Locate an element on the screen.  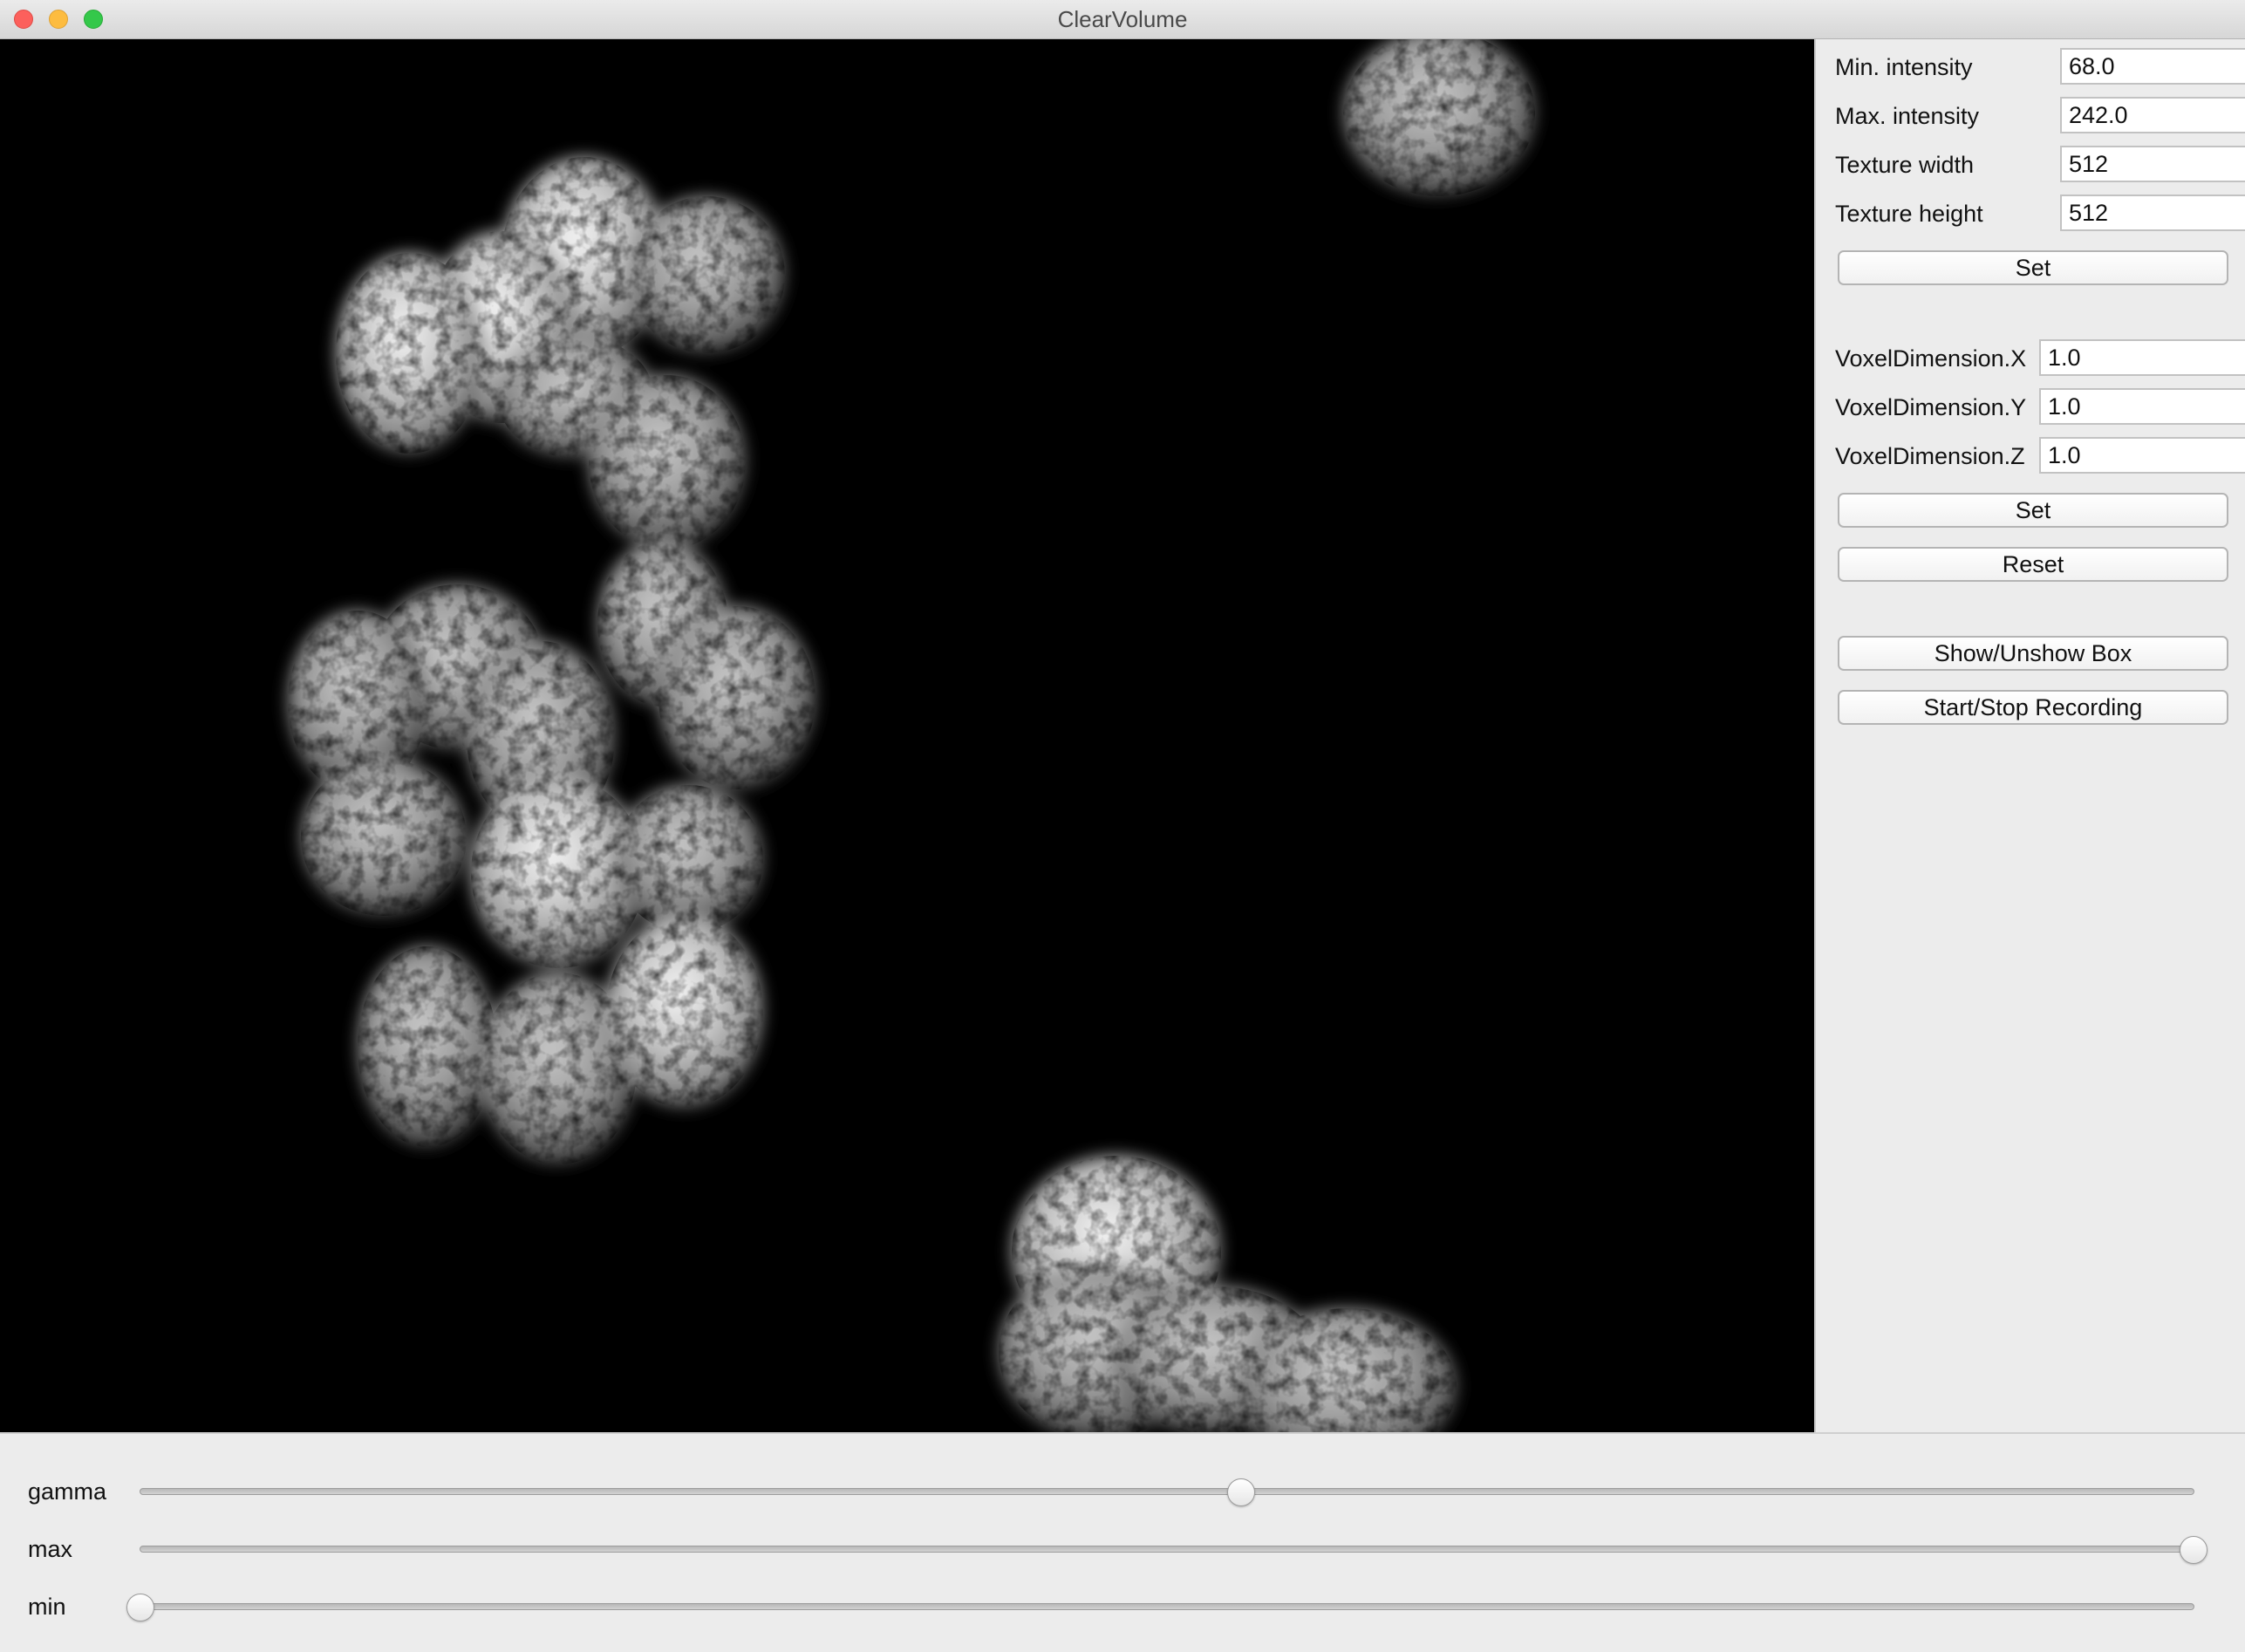
title-bar: ClearVolume is located at coordinates (1122, 19).